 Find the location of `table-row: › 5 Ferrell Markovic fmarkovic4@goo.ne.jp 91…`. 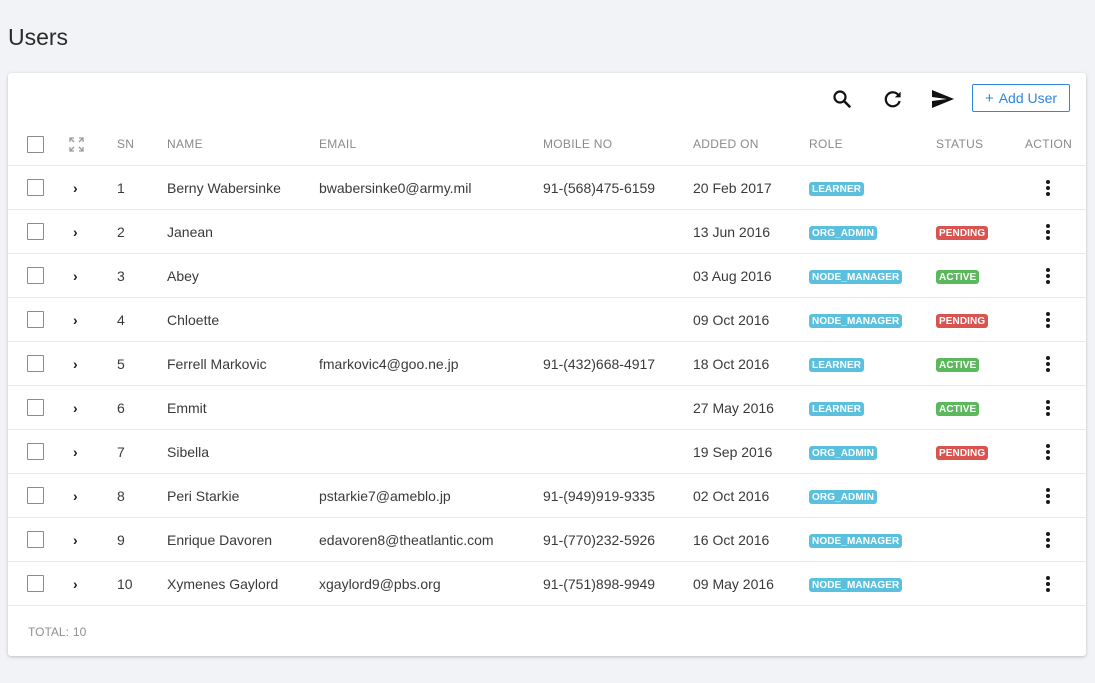

table-row: › 5 Ferrell Markovic fmarkovic4@goo.ne.jp 91… is located at coordinates (547, 364).